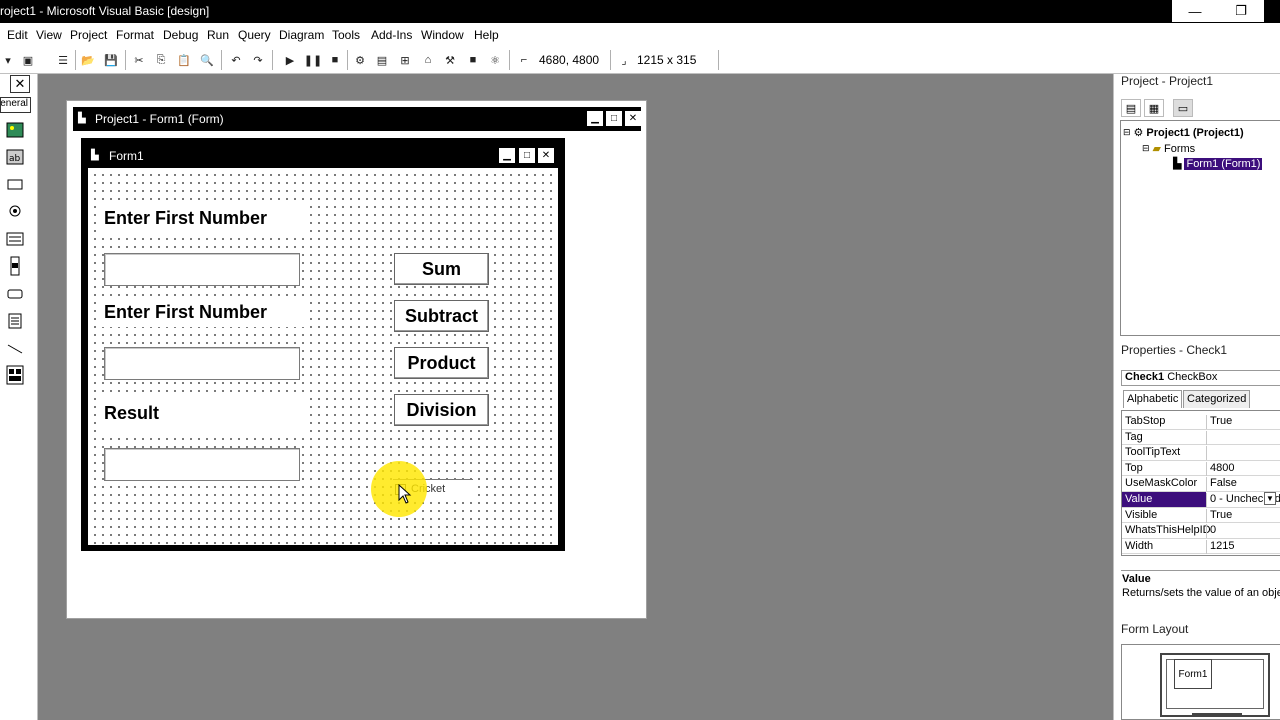 The image size is (1280, 720). I want to click on label-second-number: Enter First Number, so click(203, 312).